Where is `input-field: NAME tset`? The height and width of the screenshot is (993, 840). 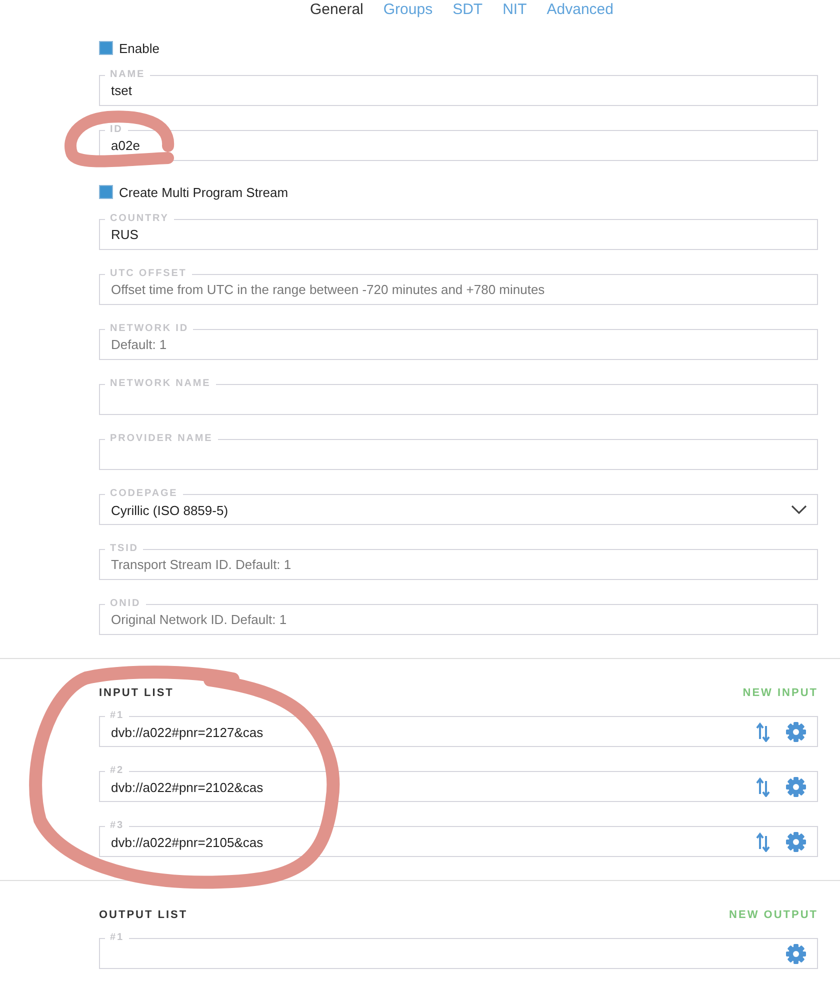
input-field: NAME tset is located at coordinates (458, 88).